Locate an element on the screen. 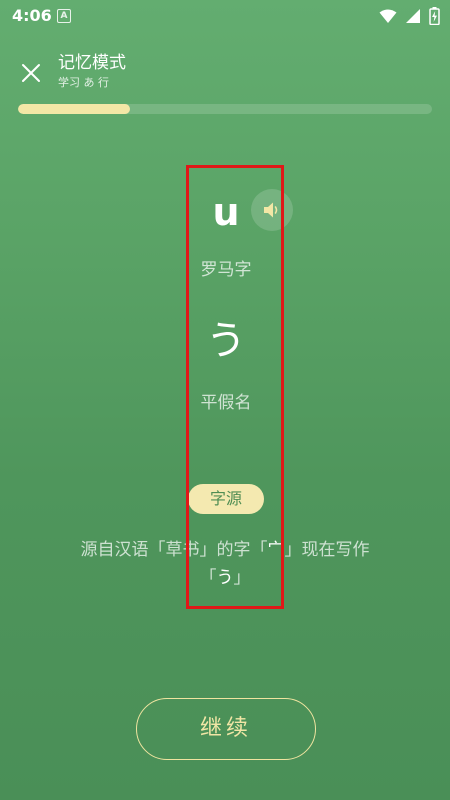  origin-description-line-2: 「う」 is located at coordinates (225, 575).